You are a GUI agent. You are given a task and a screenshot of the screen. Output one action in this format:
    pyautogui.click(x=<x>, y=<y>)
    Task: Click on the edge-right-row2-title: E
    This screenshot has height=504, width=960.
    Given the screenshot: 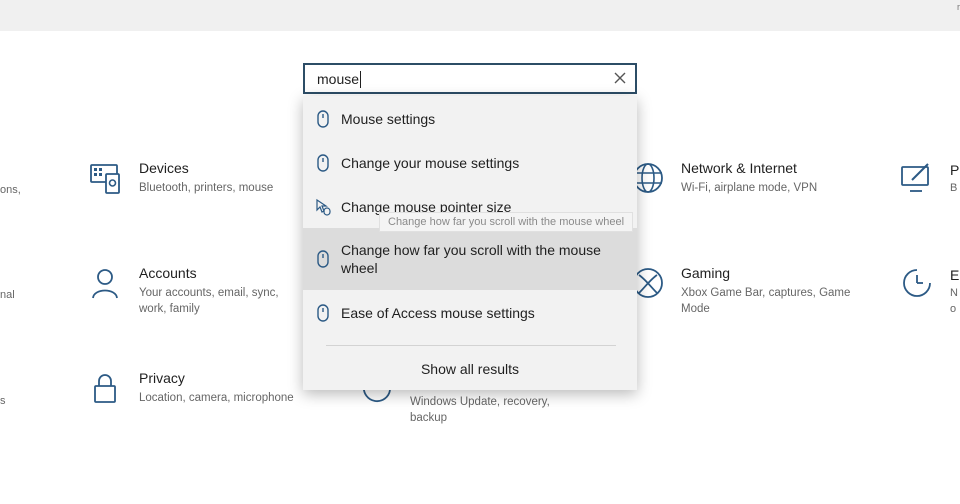 What is the action you would take?
    pyautogui.click(x=955, y=275)
    